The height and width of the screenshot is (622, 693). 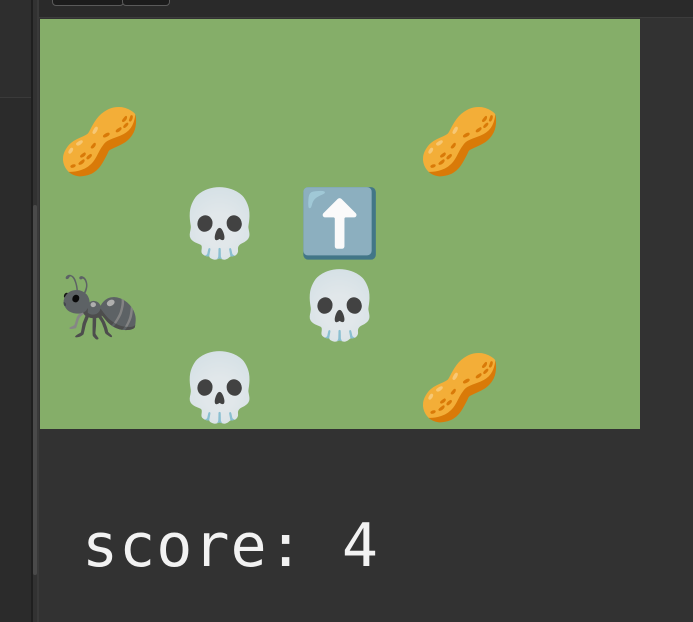 I want to click on left-panel-header, so click(x=15, y=49).